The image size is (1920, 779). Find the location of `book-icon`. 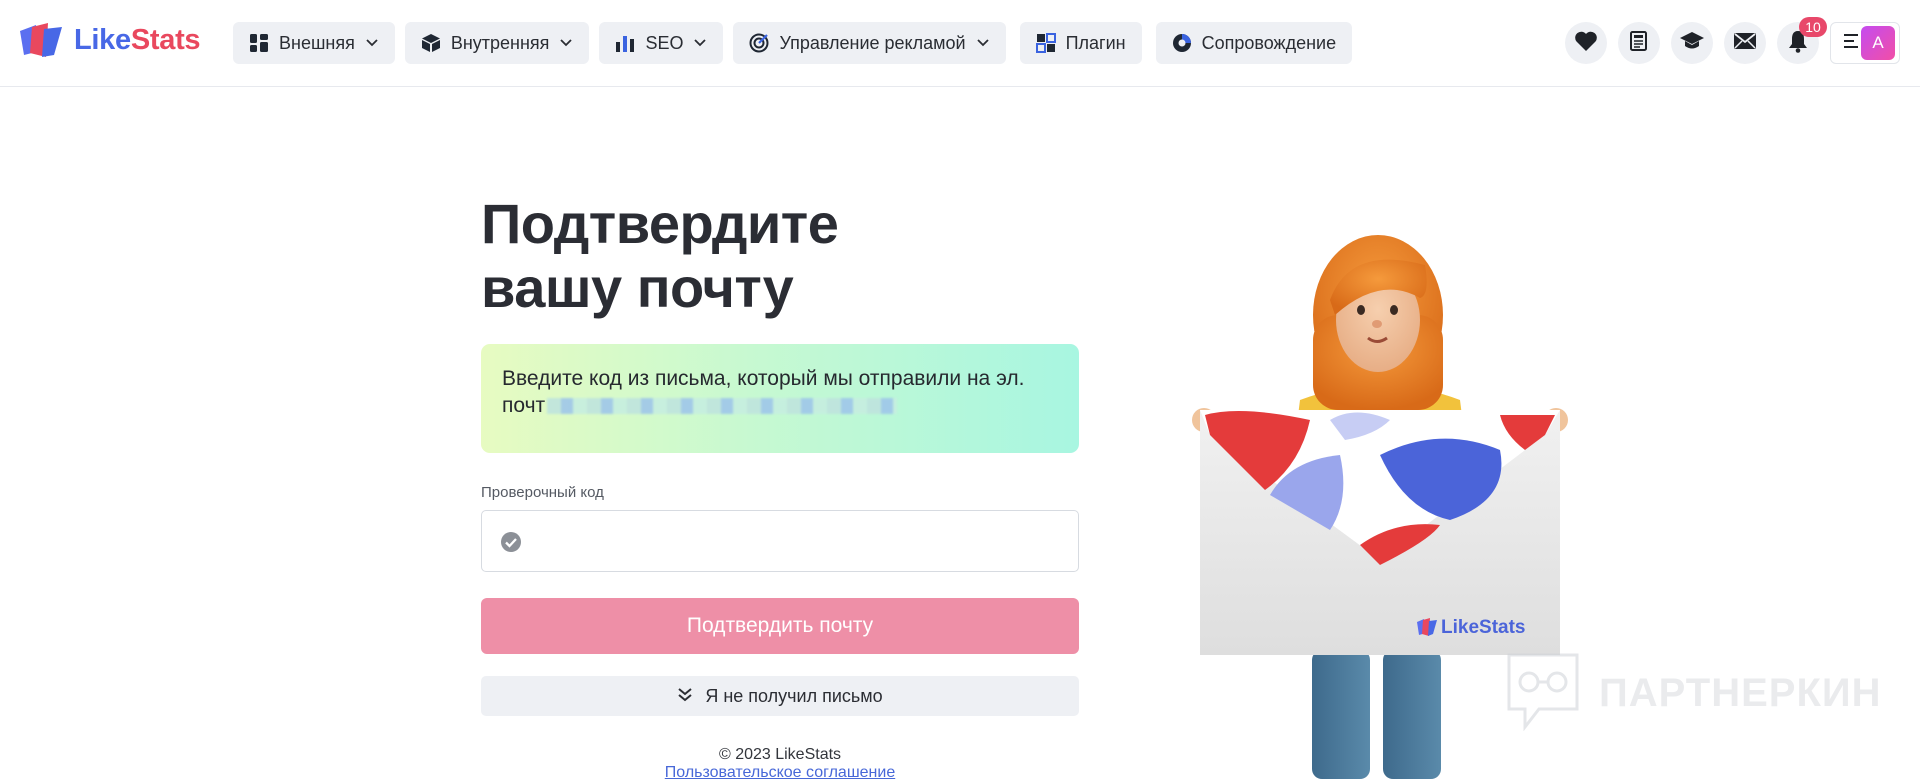

book-icon is located at coordinates (1639, 43).